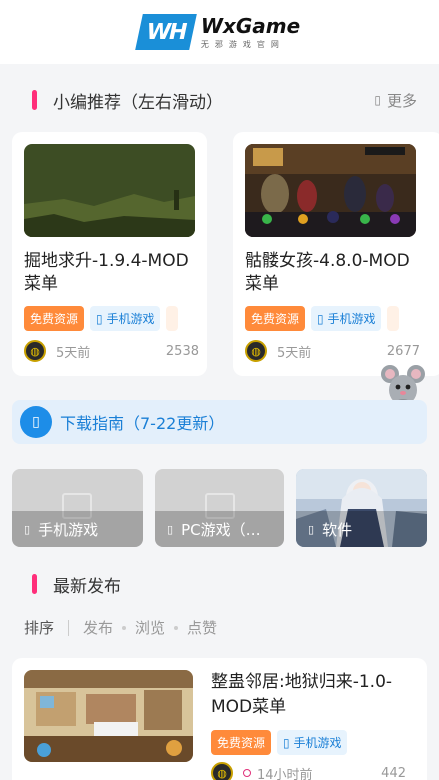 This screenshot has width=439, height=780. I want to click on latest-title: 最新发布, so click(87, 586).